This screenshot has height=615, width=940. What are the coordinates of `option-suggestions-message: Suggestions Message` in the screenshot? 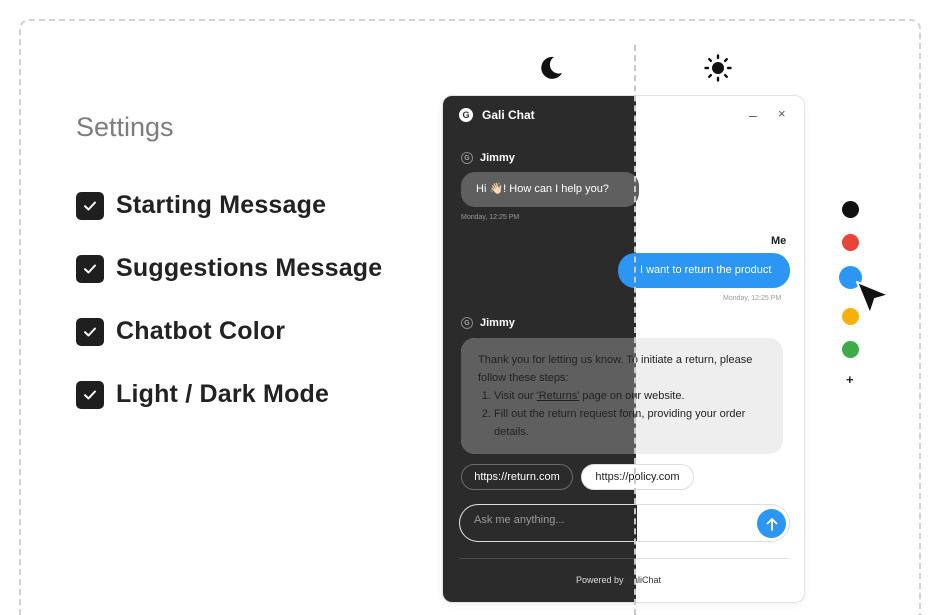 It's located at (229, 268).